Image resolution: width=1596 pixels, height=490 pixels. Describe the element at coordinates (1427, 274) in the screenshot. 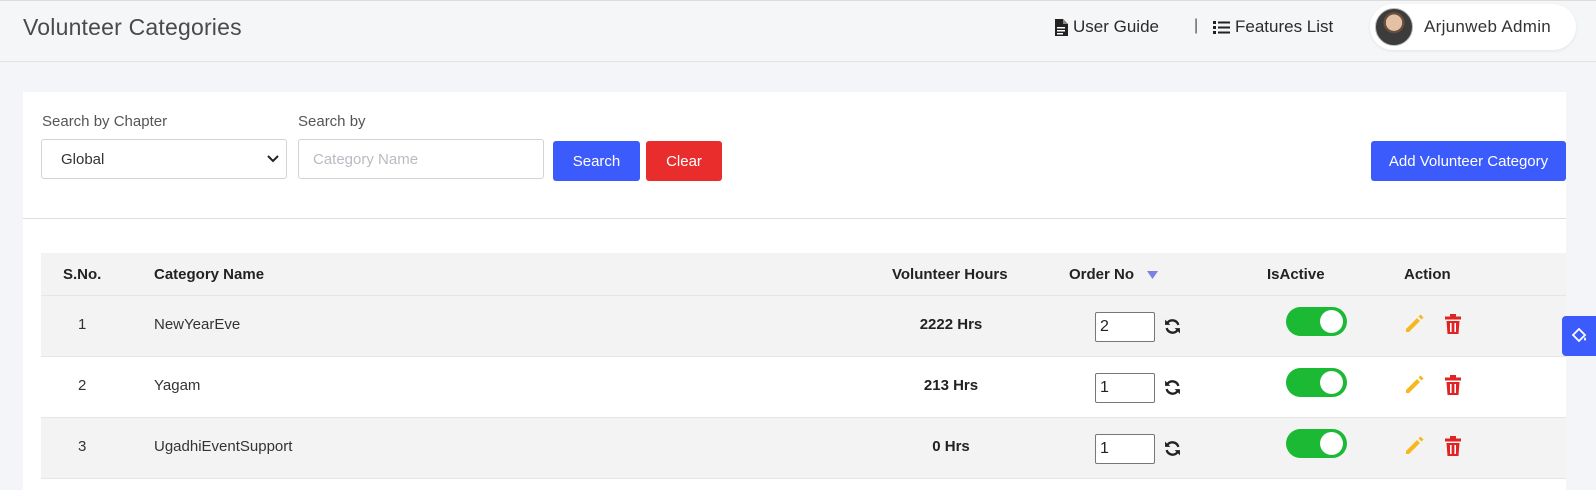

I see `column-header-action: Action` at that location.